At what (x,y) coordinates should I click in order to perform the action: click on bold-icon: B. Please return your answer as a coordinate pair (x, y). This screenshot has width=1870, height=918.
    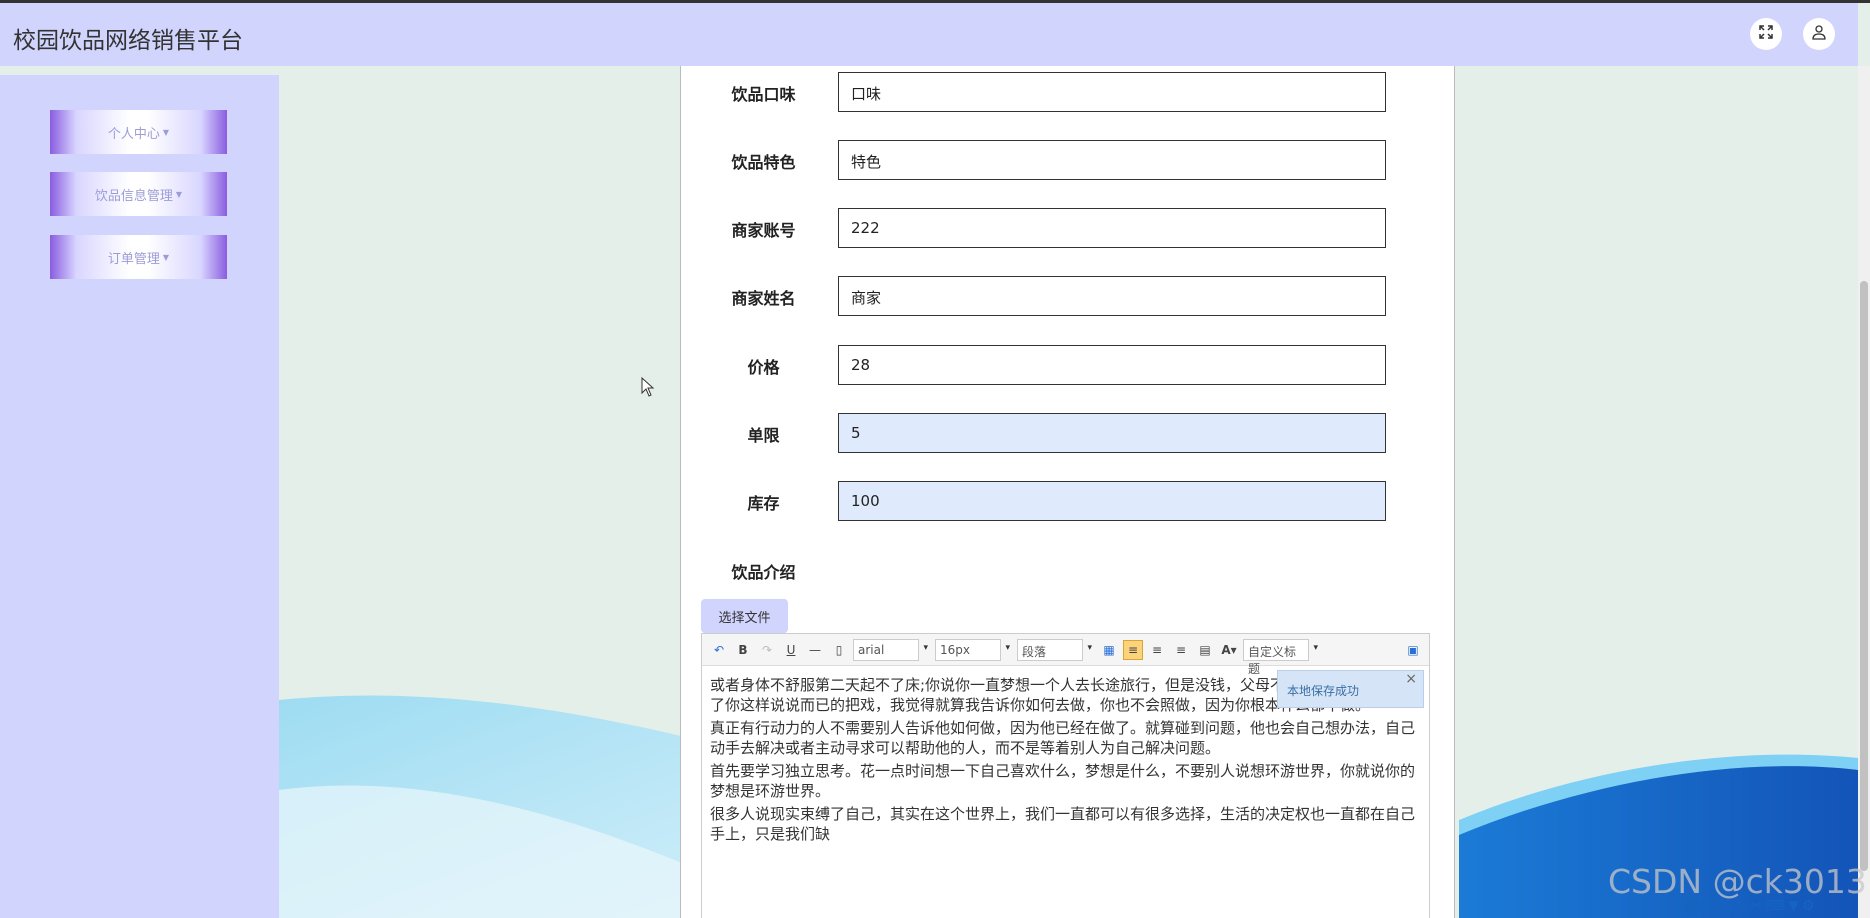
    Looking at the image, I should click on (743, 650).